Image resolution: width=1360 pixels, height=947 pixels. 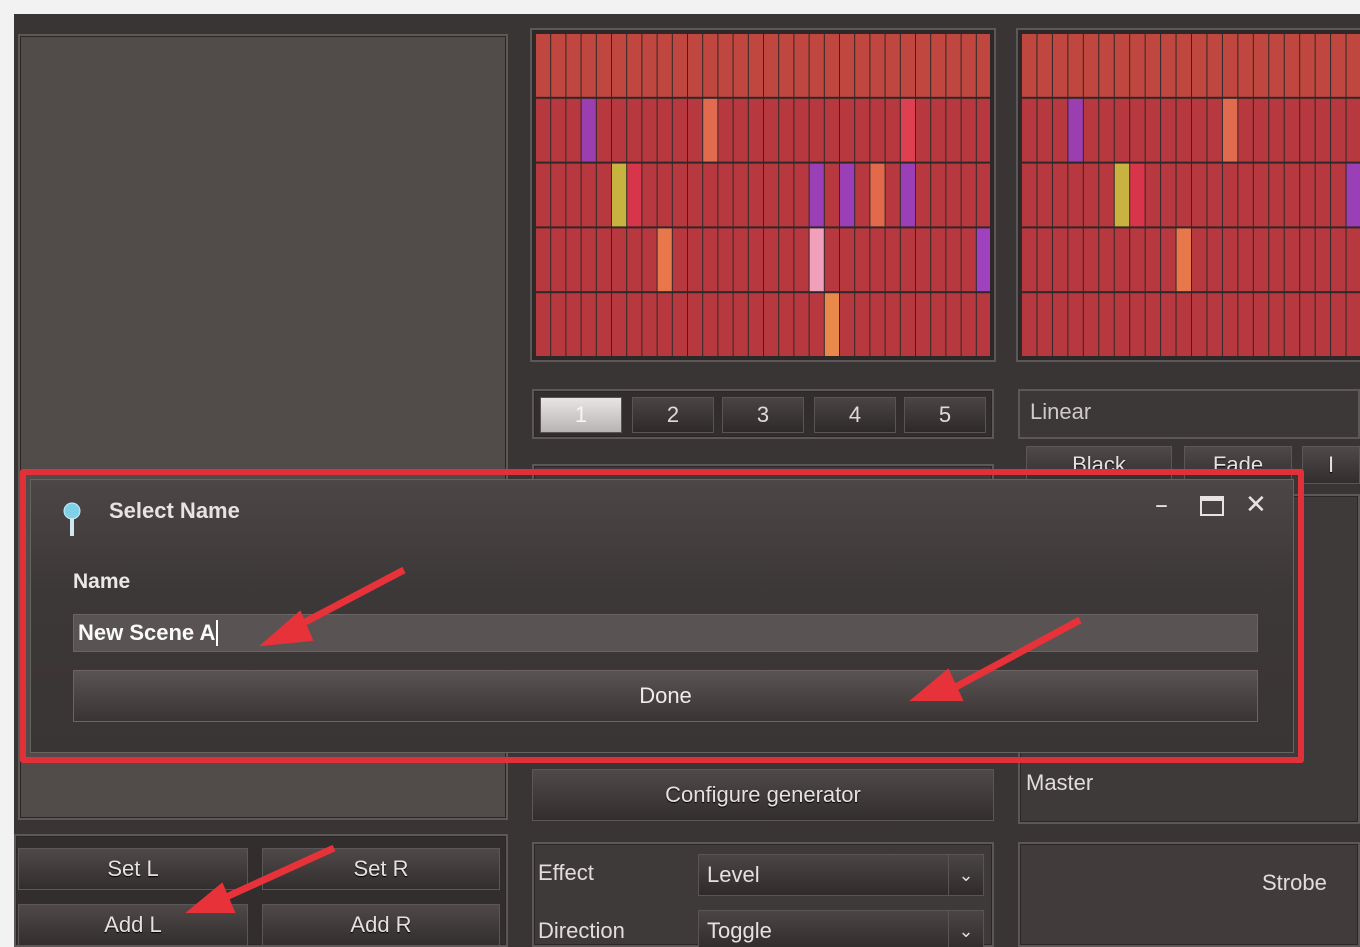 I want to click on configure-generator-button: Configure generator, so click(x=763, y=795).